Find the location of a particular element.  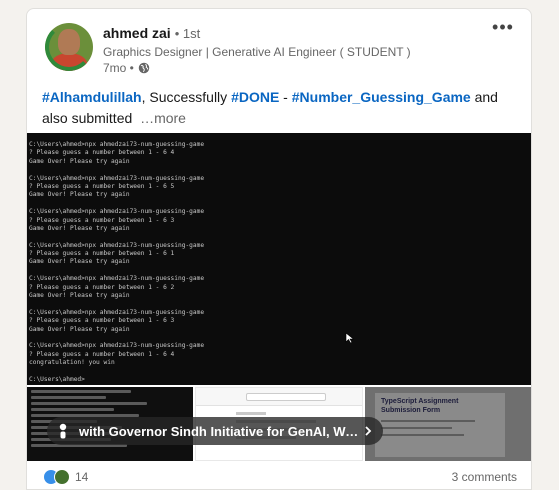

author-avatar is located at coordinates (69, 47).